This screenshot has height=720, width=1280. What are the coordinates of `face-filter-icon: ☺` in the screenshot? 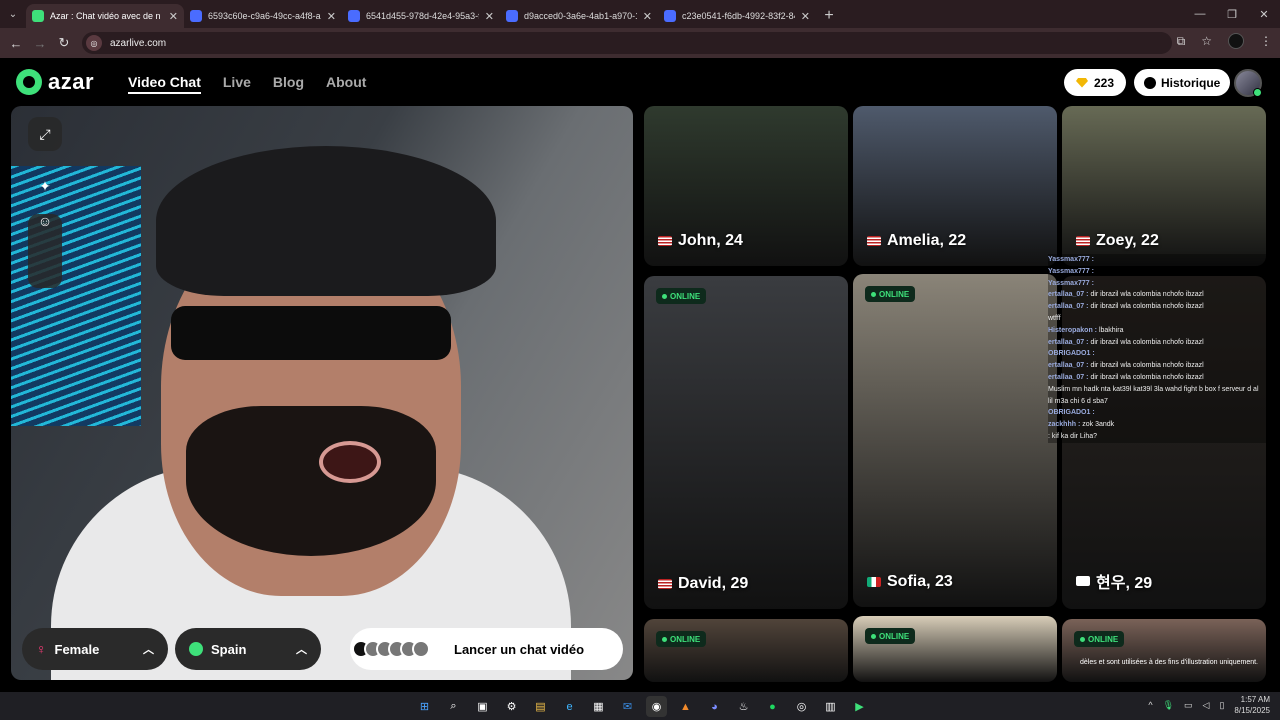 It's located at (45, 221).